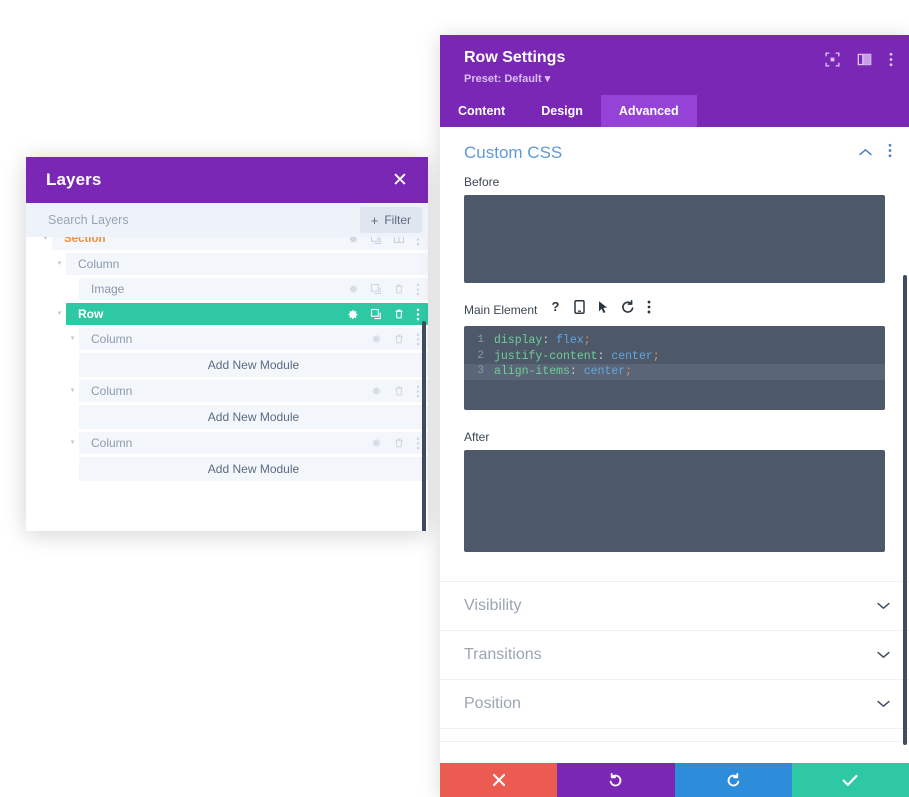 The width and height of the screenshot is (909, 797). I want to click on accordion-visibility: Visibility, so click(674, 605).